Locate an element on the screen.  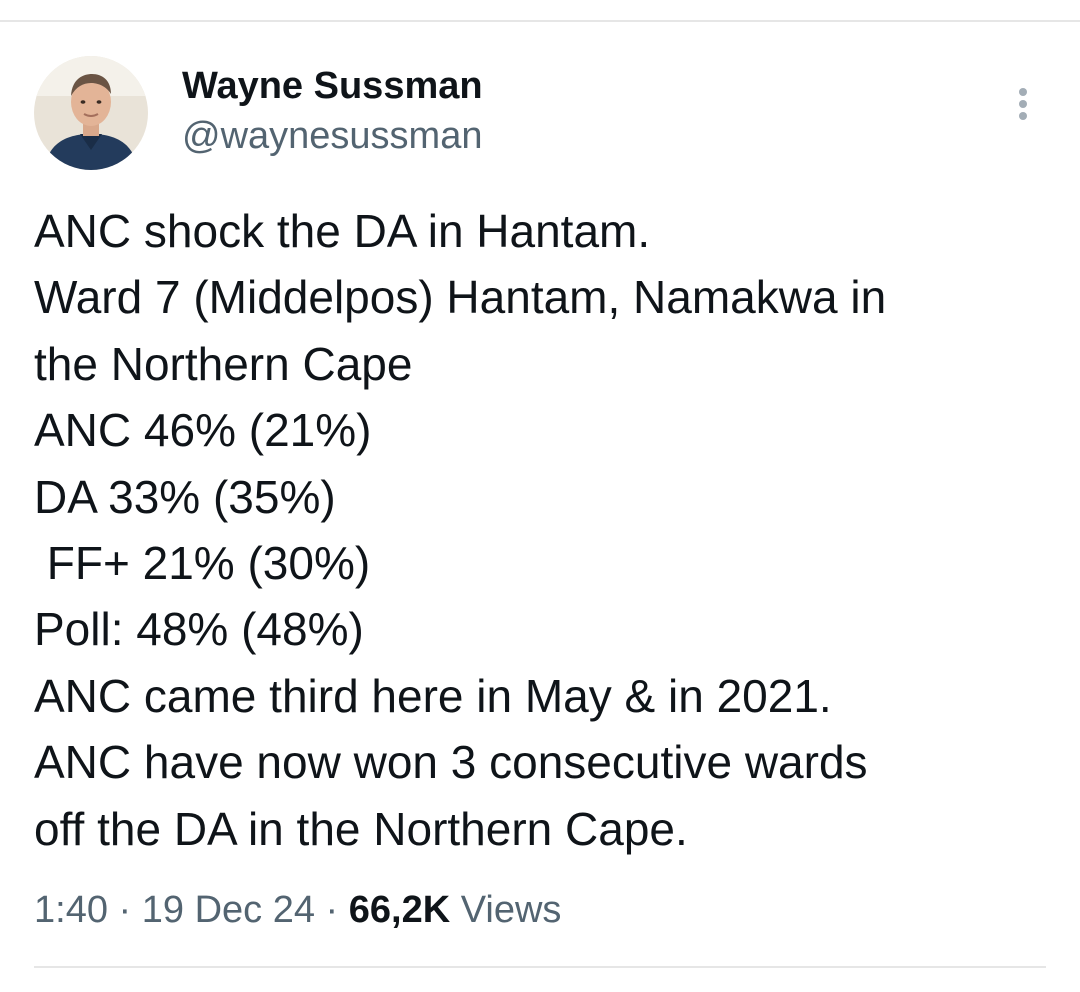
avatar is located at coordinates (91, 113).